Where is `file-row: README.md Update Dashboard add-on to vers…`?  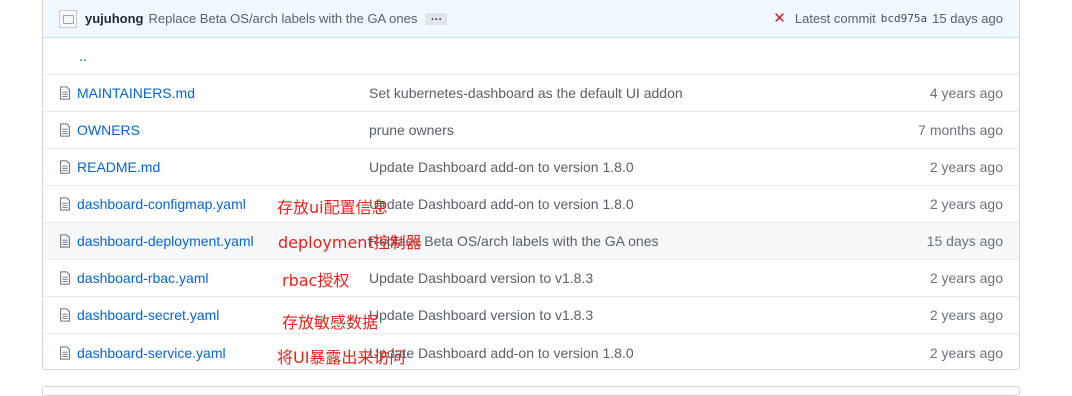
file-row: README.md Update Dashboard add-on to vers… is located at coordinates (531, 167).